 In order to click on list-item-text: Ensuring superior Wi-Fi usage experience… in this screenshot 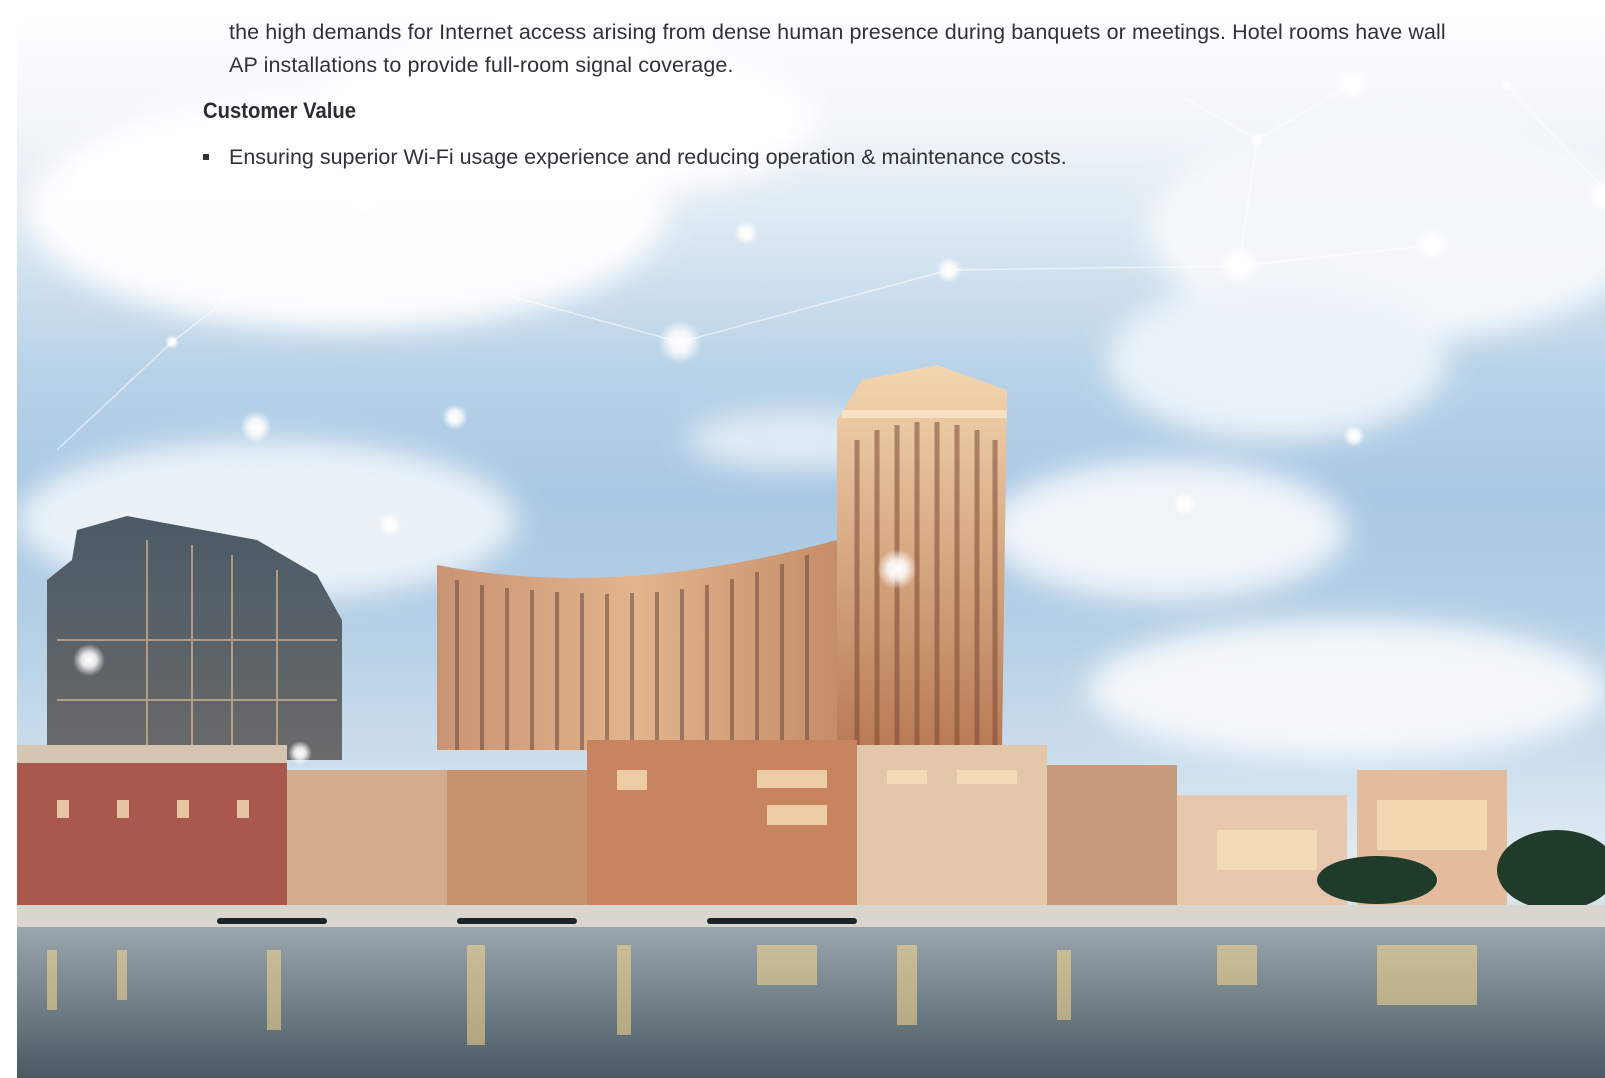, I will do `click(648, 157)`.